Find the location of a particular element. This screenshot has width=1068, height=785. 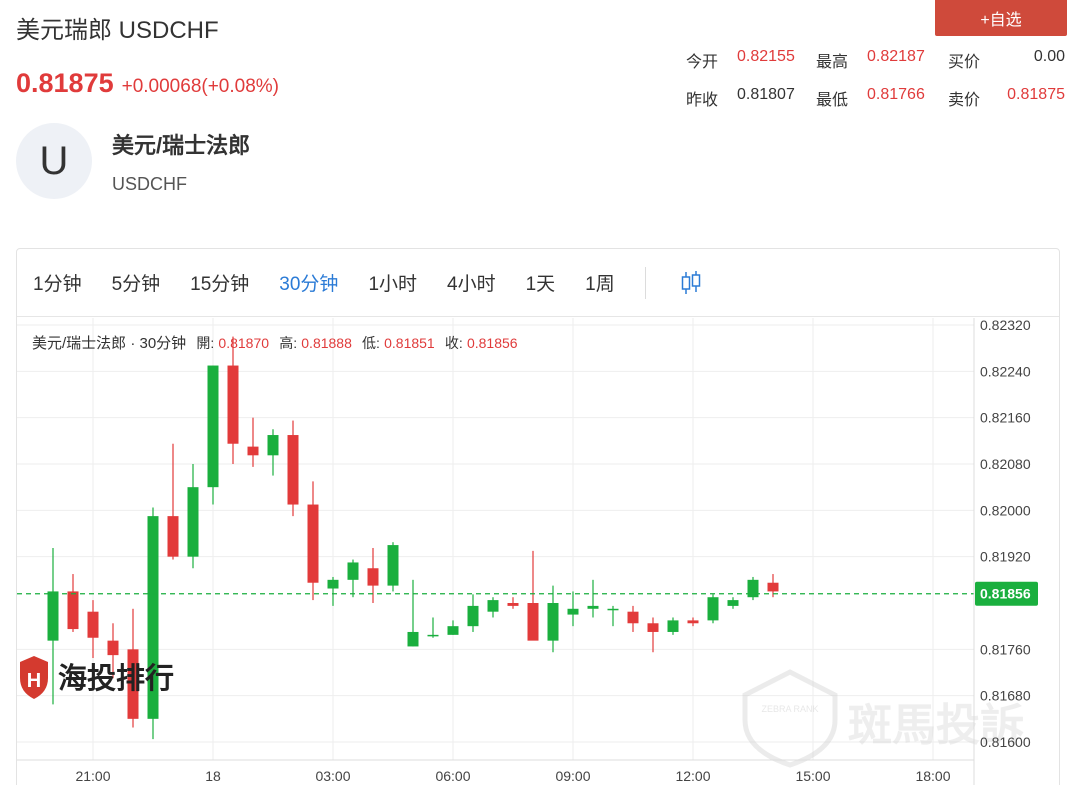

current-price-tag-label: 0.81856 is located at coordinates (1005, 594).